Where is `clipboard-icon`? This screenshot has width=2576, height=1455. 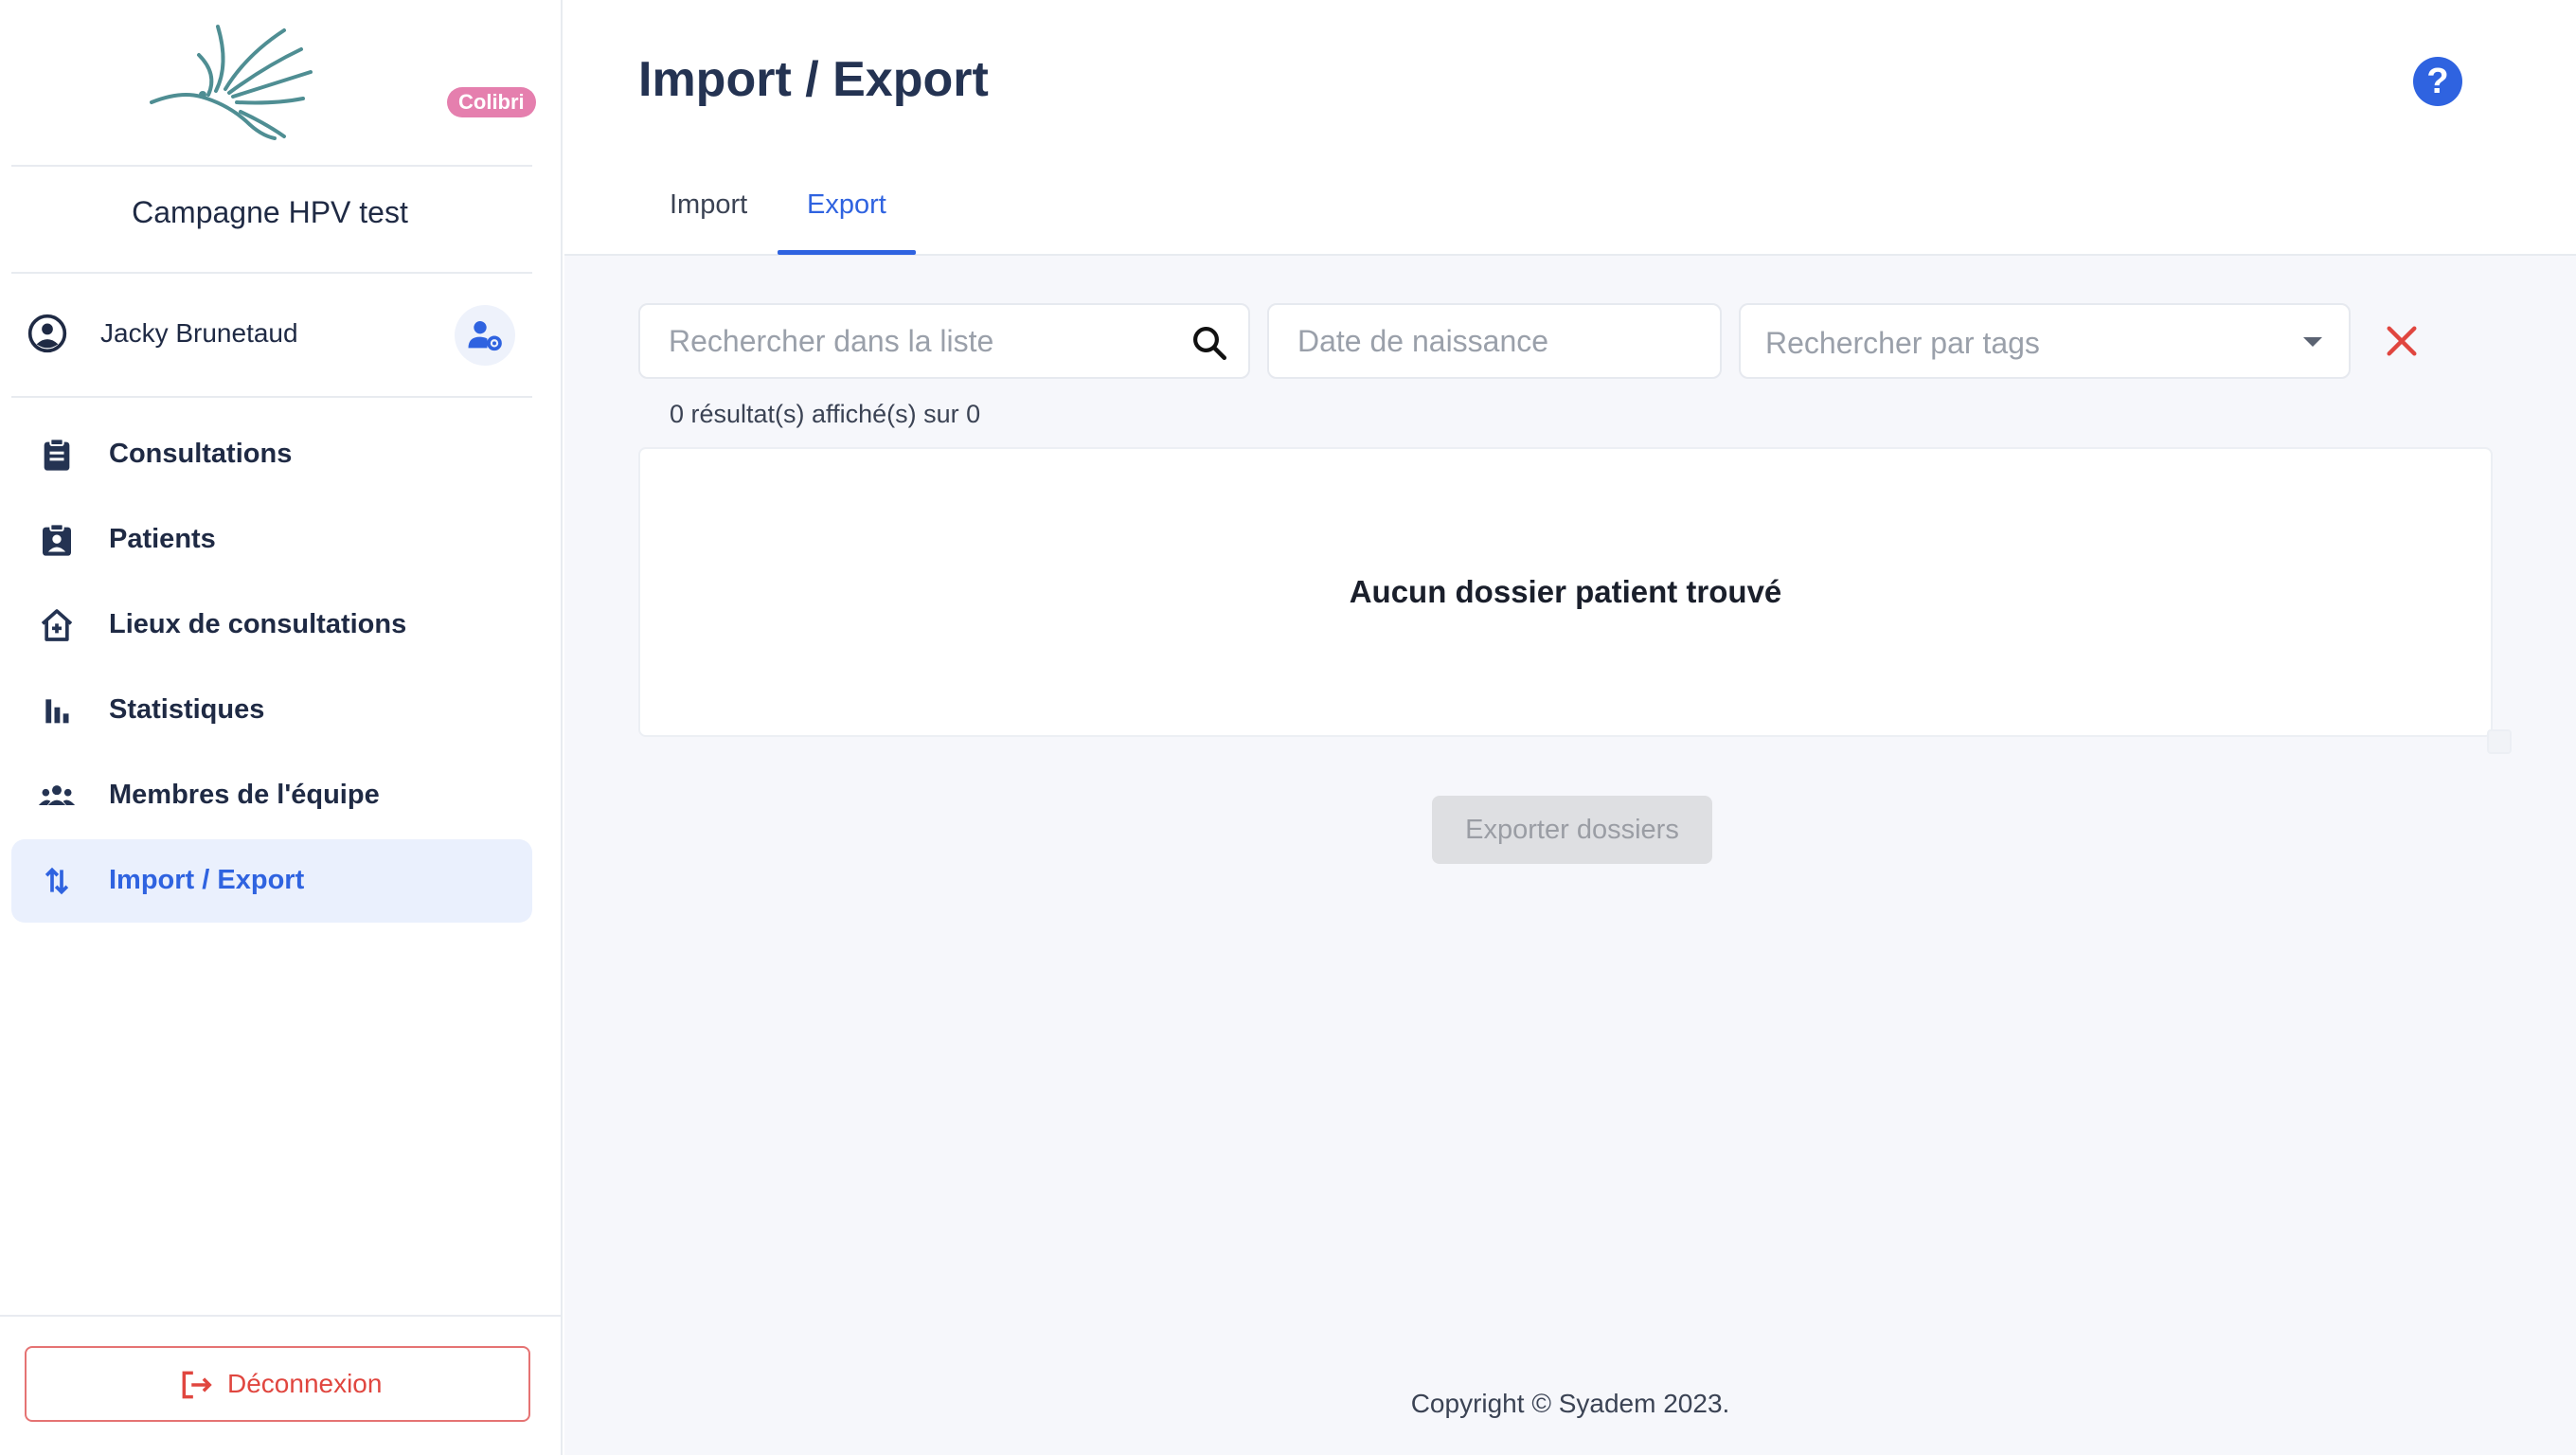 clipboard-icon is located at coordinates (57, 454).